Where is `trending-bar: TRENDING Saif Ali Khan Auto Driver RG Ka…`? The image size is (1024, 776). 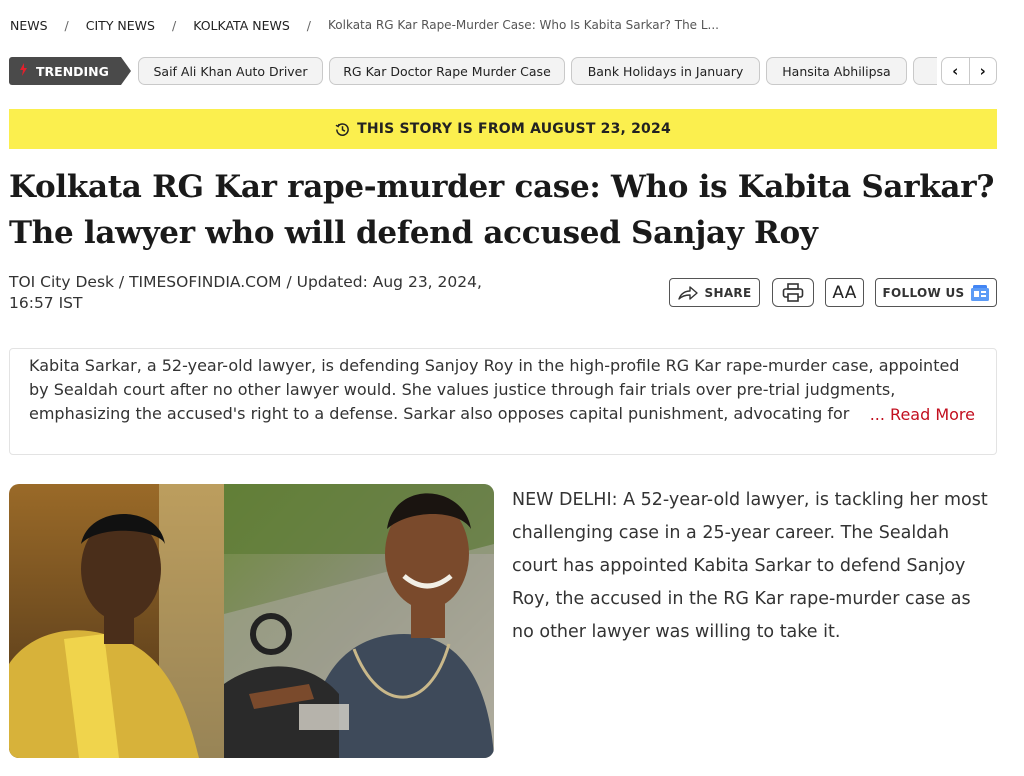 trending-bar: TRENDING Saif Ali Khan Auto Driver RG Ka… is located at coordinates (503, 72).